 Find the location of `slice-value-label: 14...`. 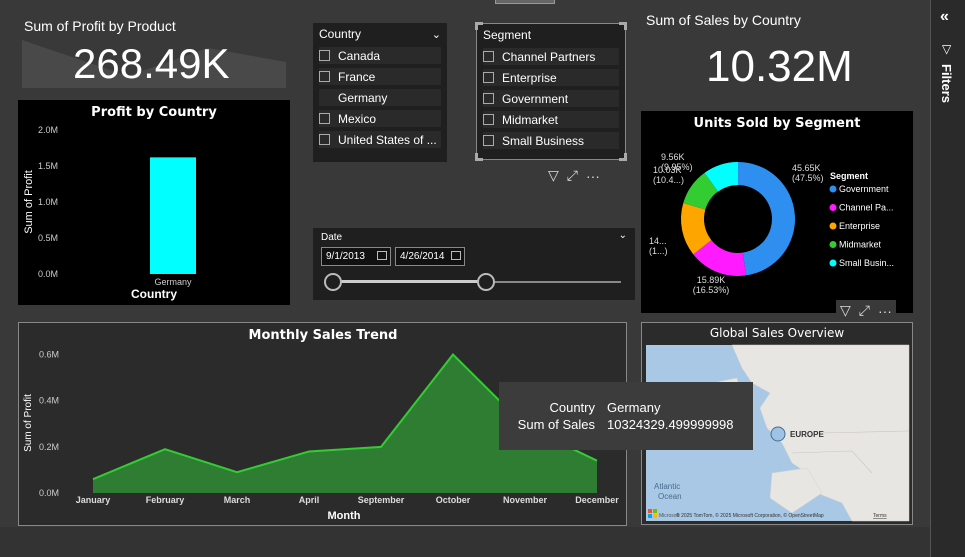

slice-value-label: 14... is located at coordinates (658, 241).